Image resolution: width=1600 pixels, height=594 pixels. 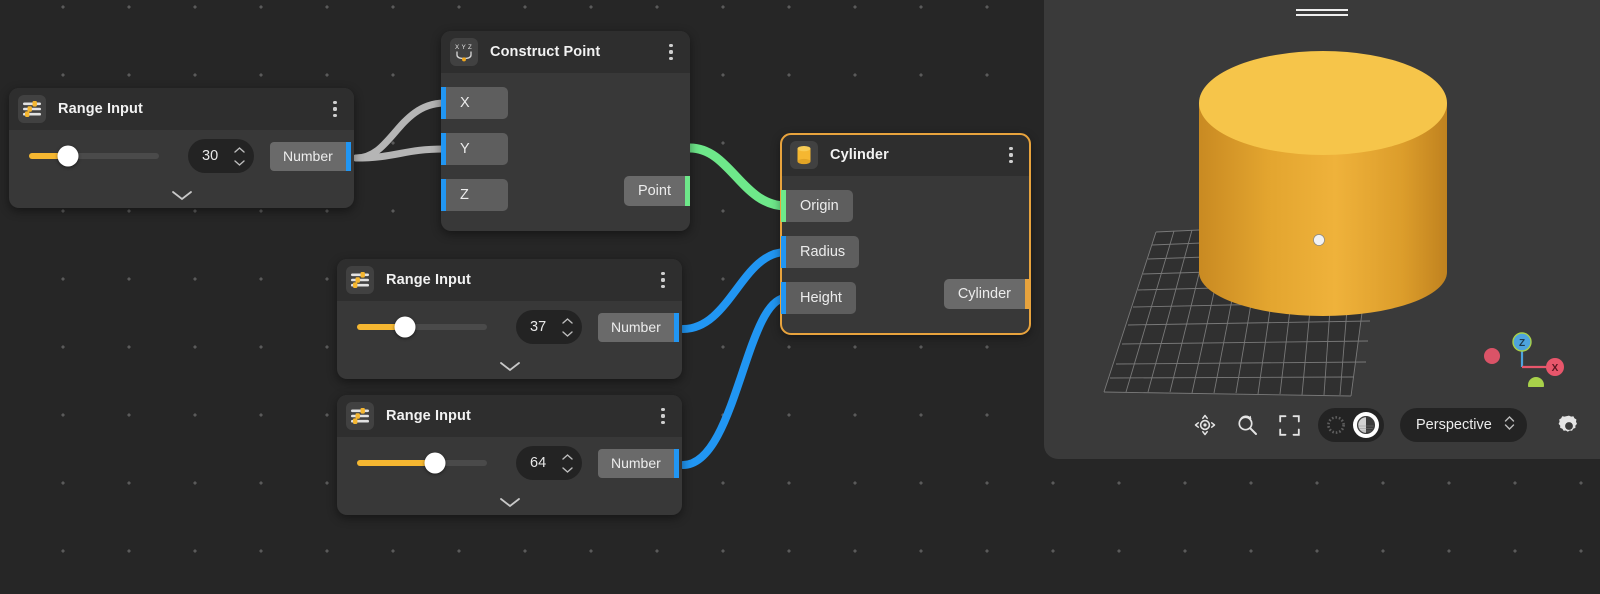 What do you see at coordinates (823, 252) in the screenshot?
I see `input-port-label: Radius` at bounding box center [823, 252].